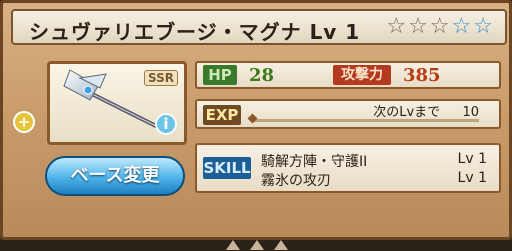 The image size is (512, 251). Describe the element at coordinates (422, 75) in the screenshot. I see `attack-value: 385` at that location.